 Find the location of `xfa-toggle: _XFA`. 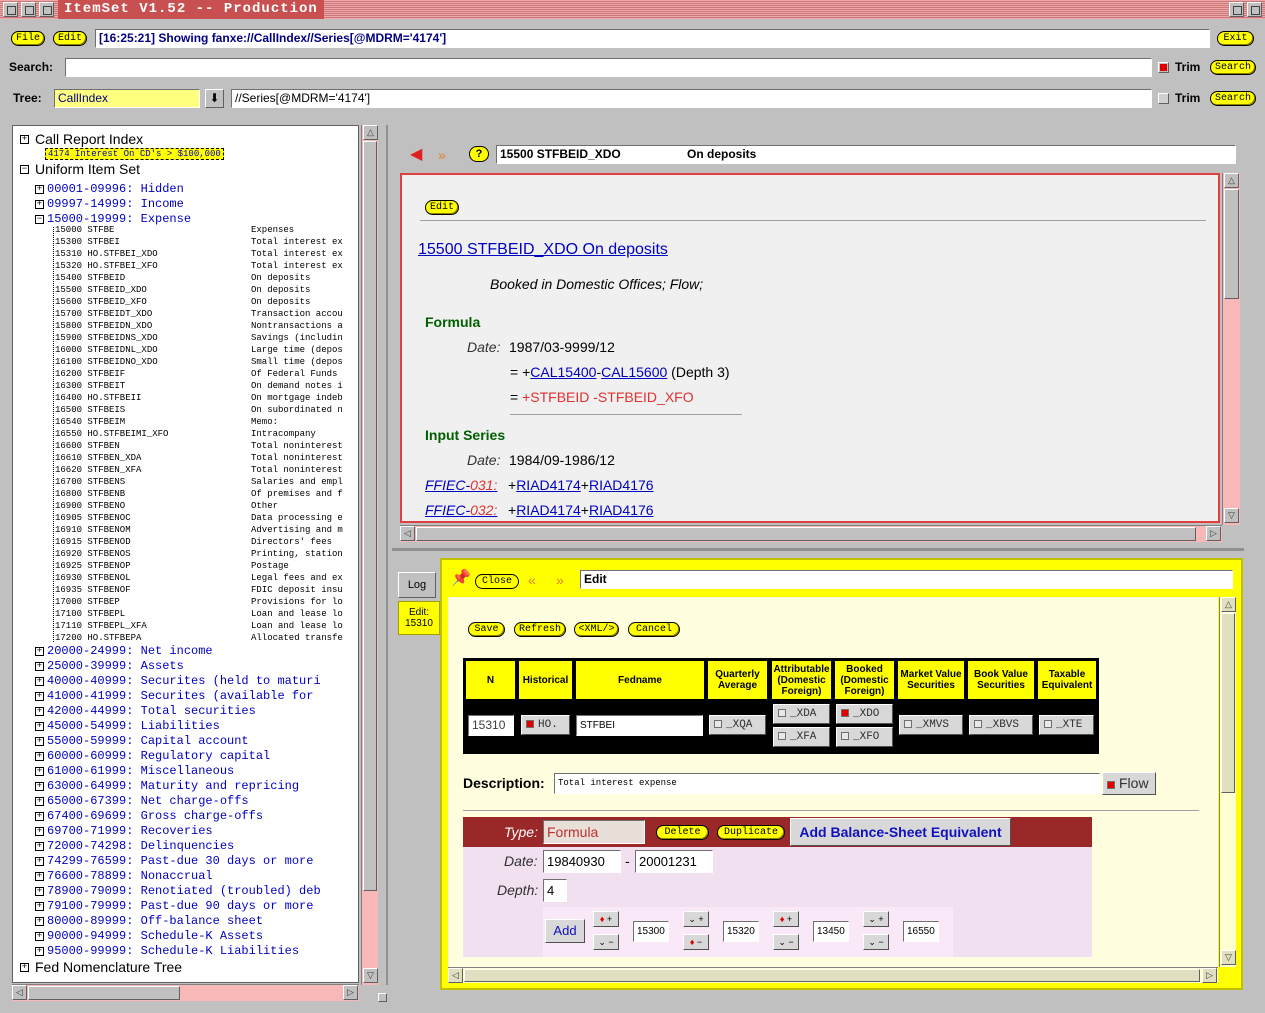

xfa-toggle: _XFA is located at coordinates (801, 737).